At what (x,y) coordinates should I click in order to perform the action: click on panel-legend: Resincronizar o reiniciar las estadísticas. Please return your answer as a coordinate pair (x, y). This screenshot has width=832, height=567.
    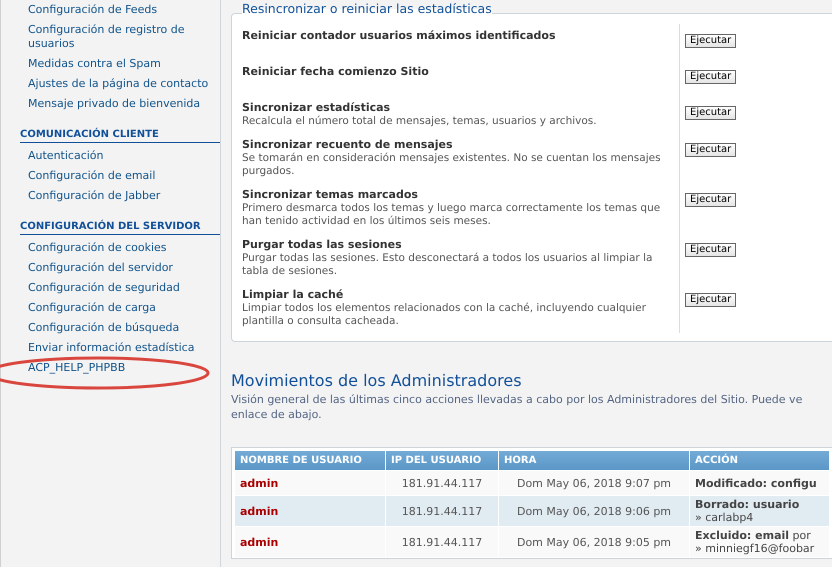
    Looking at the image, I should click on (367, 8).